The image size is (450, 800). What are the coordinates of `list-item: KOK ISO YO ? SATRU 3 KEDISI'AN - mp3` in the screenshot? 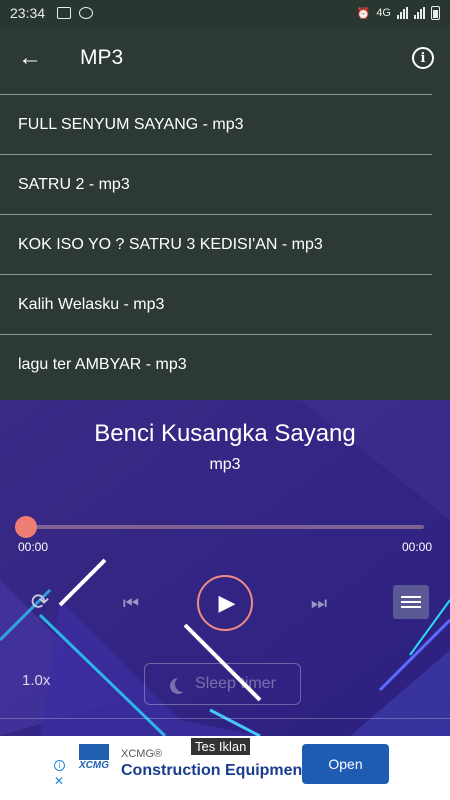 It's located at (216, 244).